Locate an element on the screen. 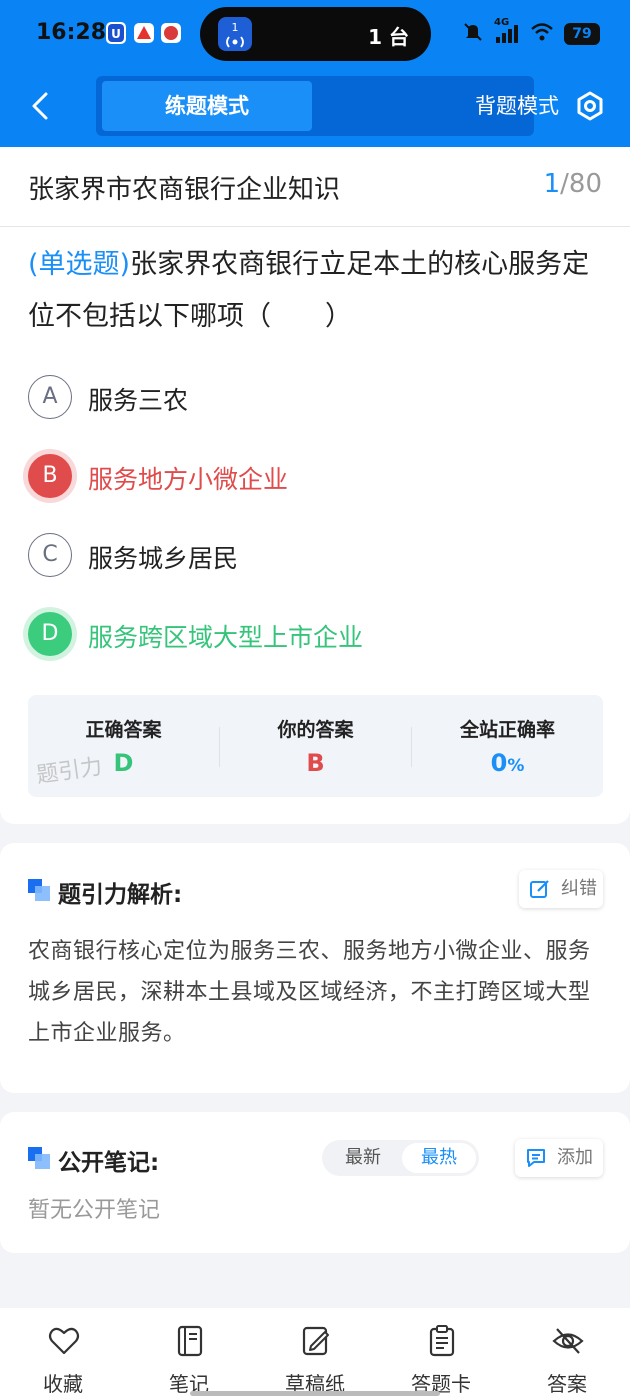  nav-label: 答案 is located at coordinates (567, 1384).